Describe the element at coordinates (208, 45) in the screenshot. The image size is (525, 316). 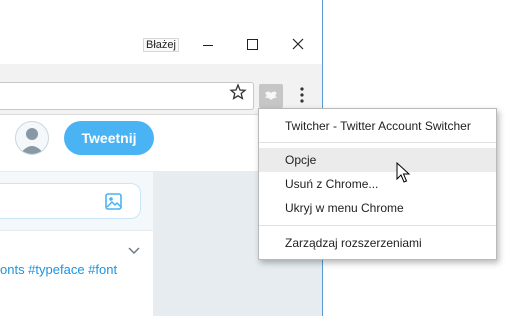
I see `minimize-button` at that location.